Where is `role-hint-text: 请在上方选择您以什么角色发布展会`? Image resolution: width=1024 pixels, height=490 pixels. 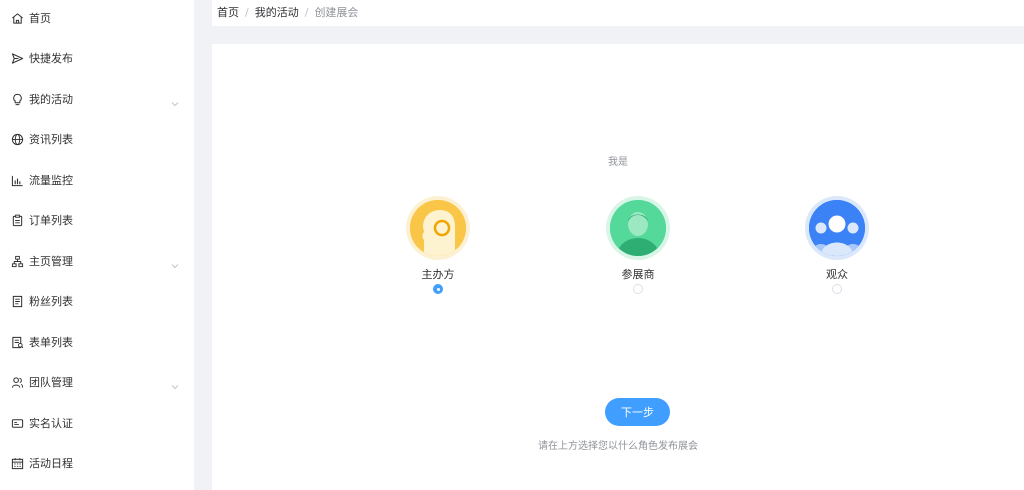
role-hint-text: 请在上方选择您以什么角色发布展会 is located at coordinates (618, 446).